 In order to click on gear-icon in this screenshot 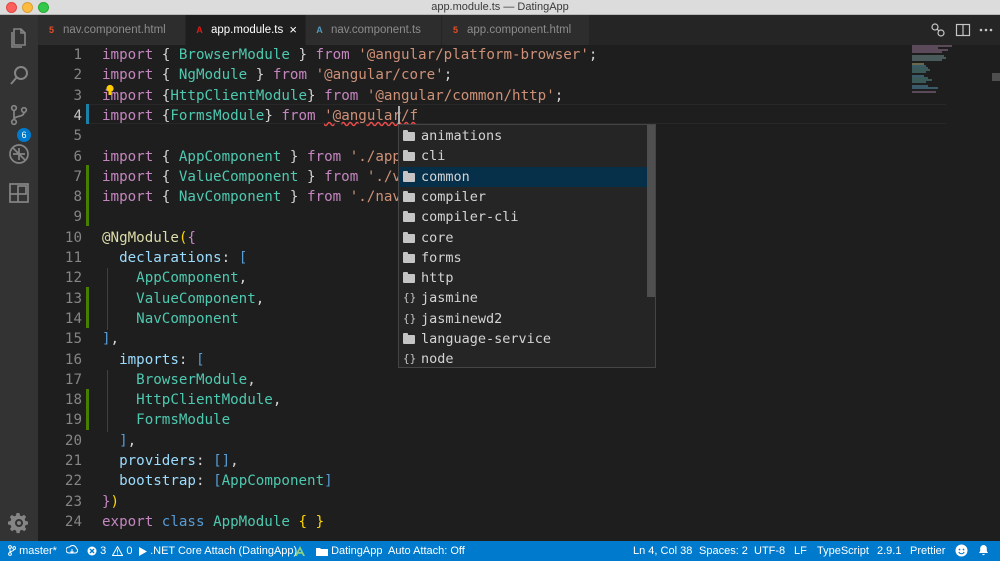, I will do `click(19, 523)`.